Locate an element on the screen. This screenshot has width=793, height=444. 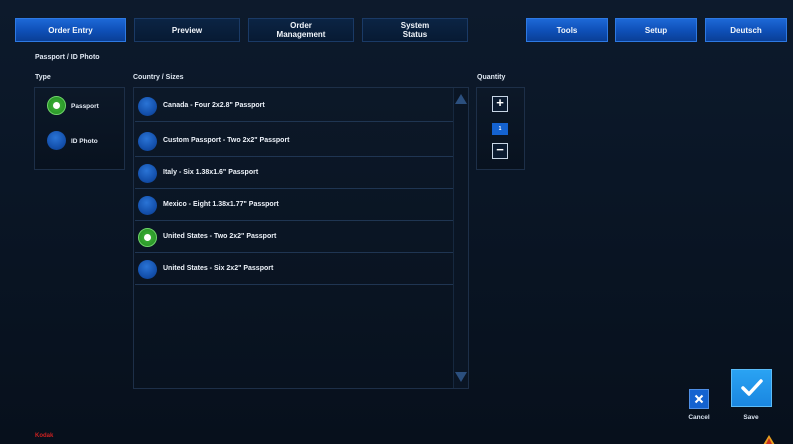
passport-radio is located at coordinates (56, 105).